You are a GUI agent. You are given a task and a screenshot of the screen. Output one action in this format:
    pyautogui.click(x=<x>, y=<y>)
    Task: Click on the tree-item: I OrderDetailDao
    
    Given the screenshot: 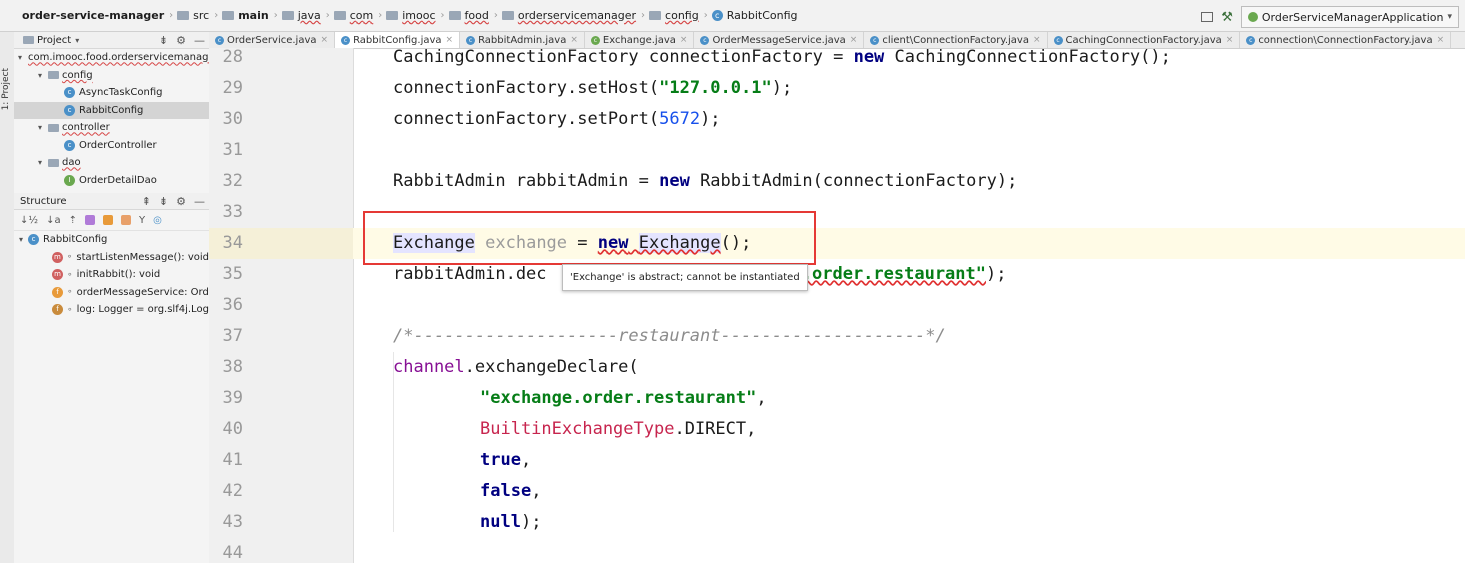 What is the action you would take?
    pyautogui.click(x=111, y=181)
    